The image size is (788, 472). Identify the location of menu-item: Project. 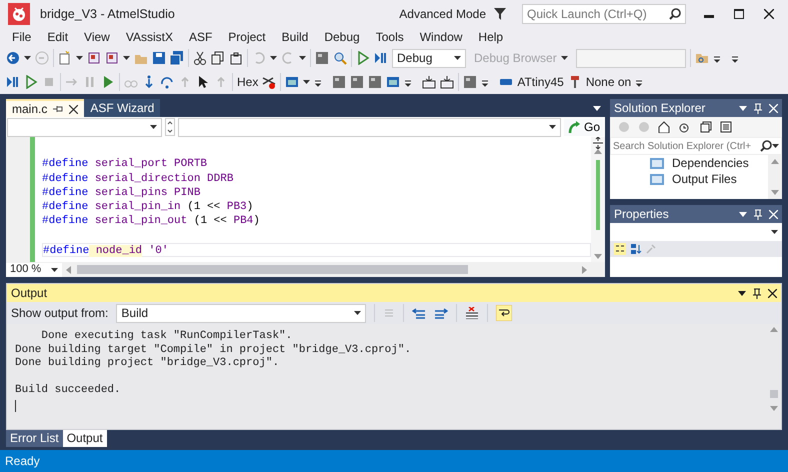
(247, 37).